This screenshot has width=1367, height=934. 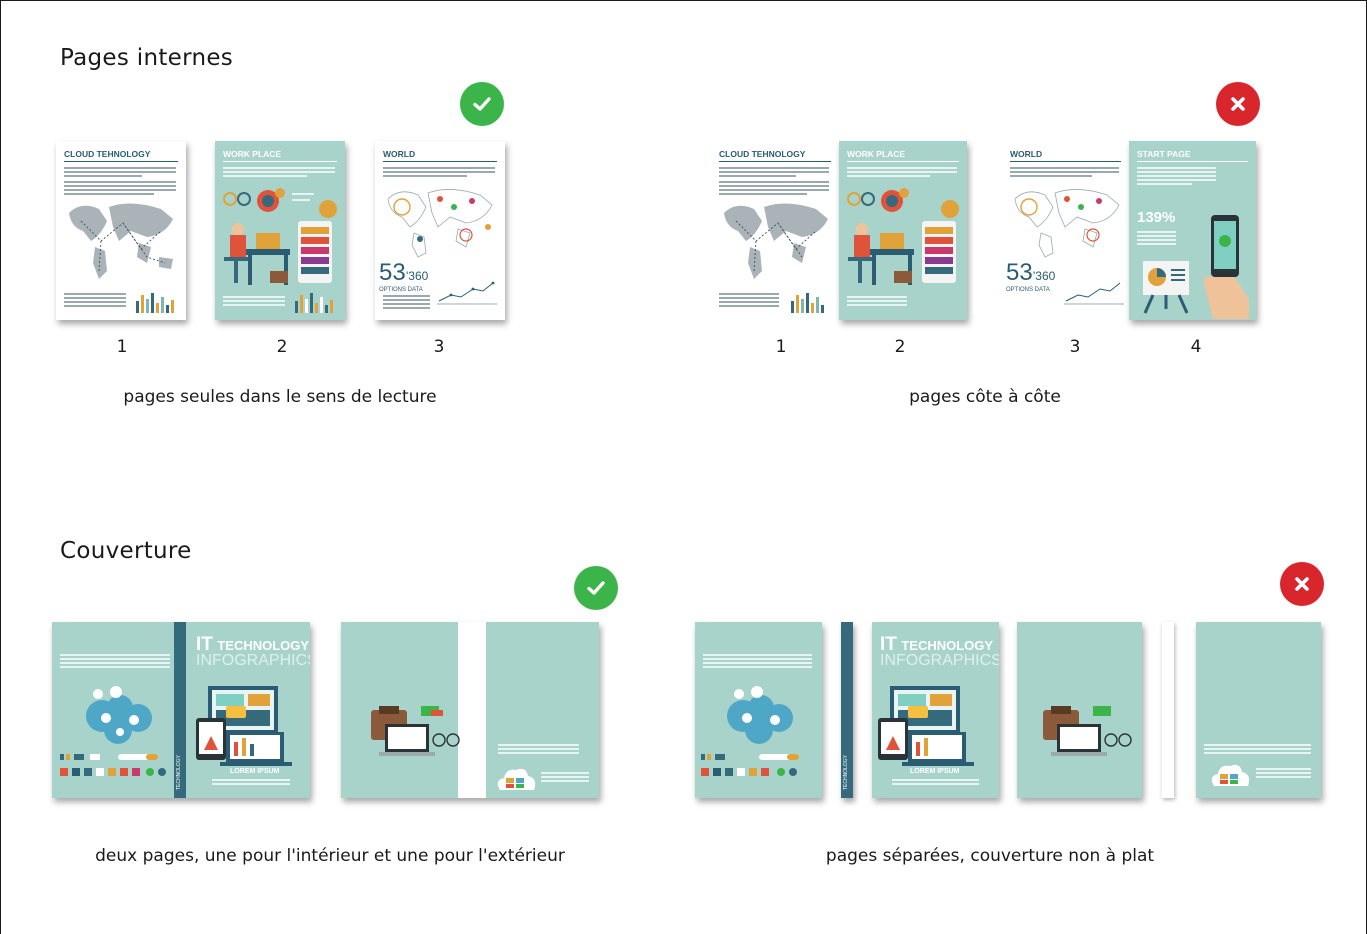 I want to click on cover-inside-front-page, so click(x=1079, y=710).